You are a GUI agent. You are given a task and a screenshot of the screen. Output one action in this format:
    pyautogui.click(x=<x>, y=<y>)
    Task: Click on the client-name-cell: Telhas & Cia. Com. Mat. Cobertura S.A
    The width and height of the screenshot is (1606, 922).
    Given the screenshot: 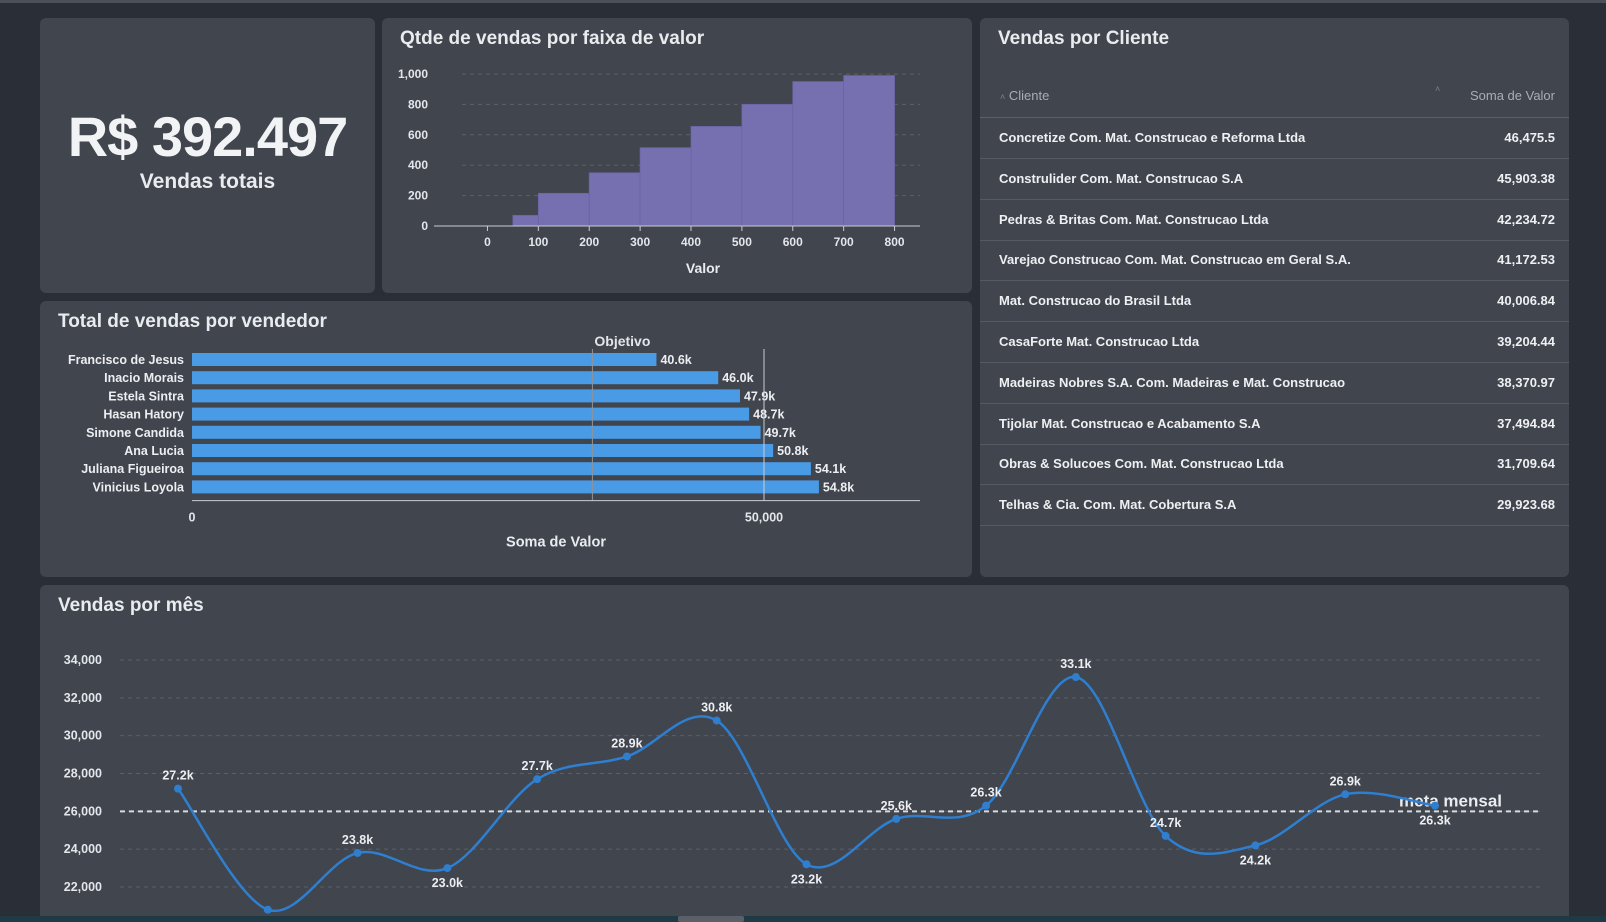 What is the action you would take?
    pyautogui.click(x=1118, y=505)
    